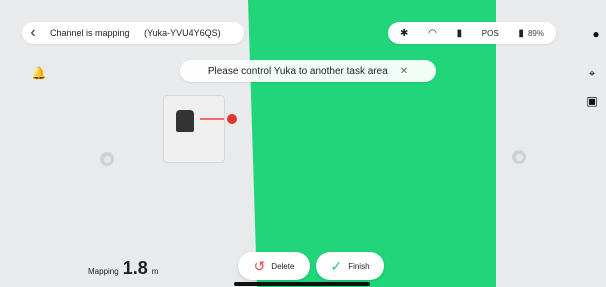 The width and height of the screenshot is (606, 287). What do you see at coordinates (283, 266) in the screenshot?
I see `delete-label: Delete` at bounding box center [283, 266].